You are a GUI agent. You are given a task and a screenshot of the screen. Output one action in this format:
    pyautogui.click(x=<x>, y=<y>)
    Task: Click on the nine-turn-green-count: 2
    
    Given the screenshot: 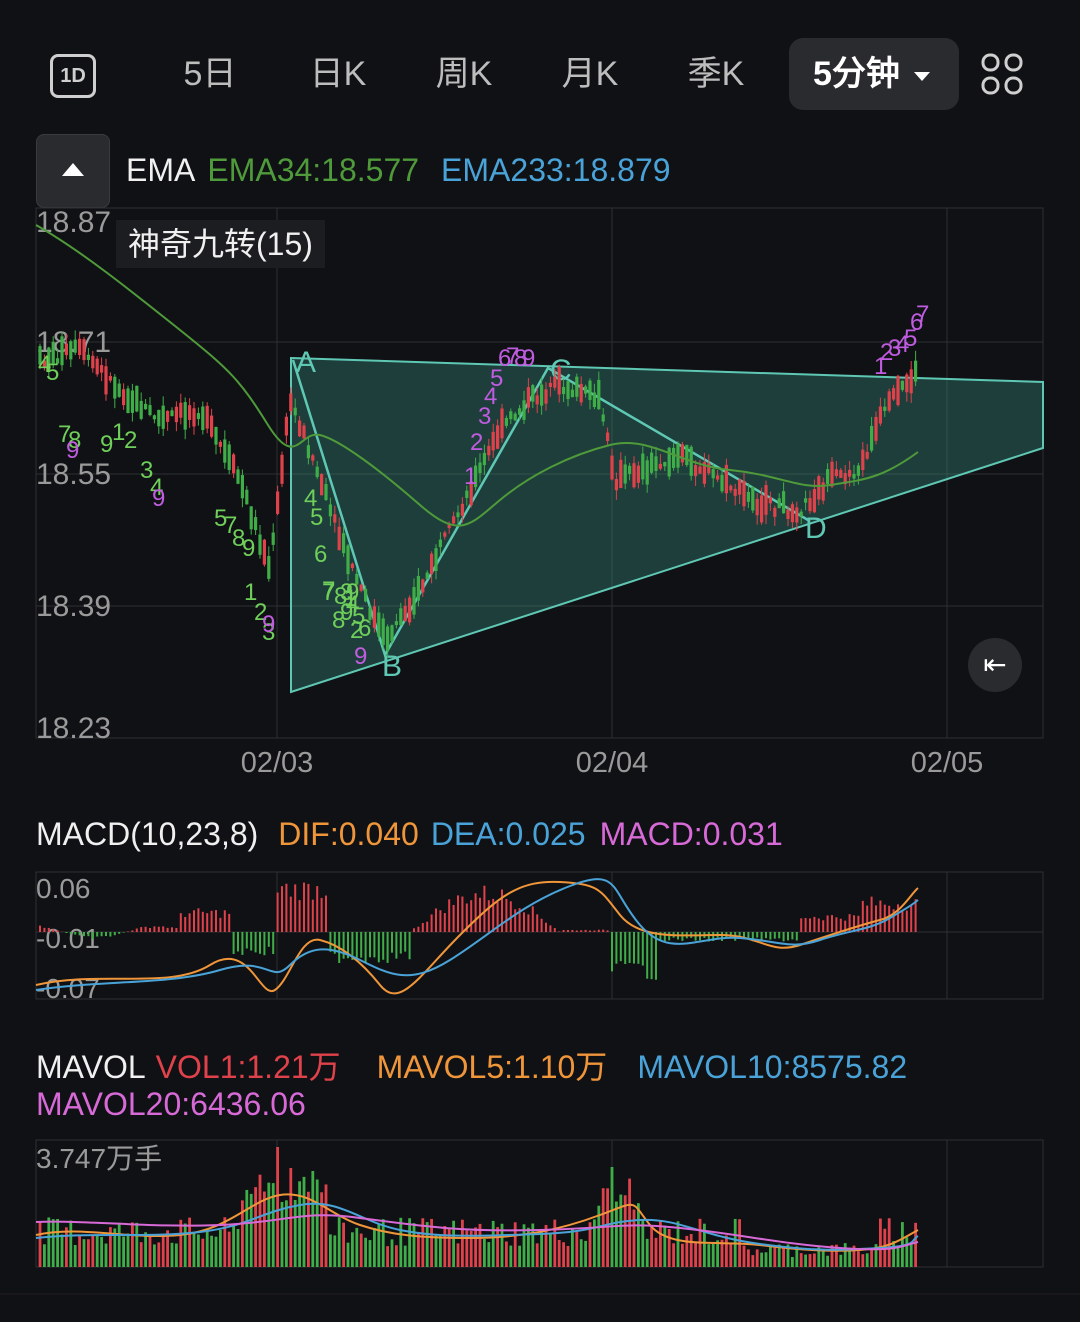 What is the action you would take?
    pyautogui.click(x=130, y=440)
    